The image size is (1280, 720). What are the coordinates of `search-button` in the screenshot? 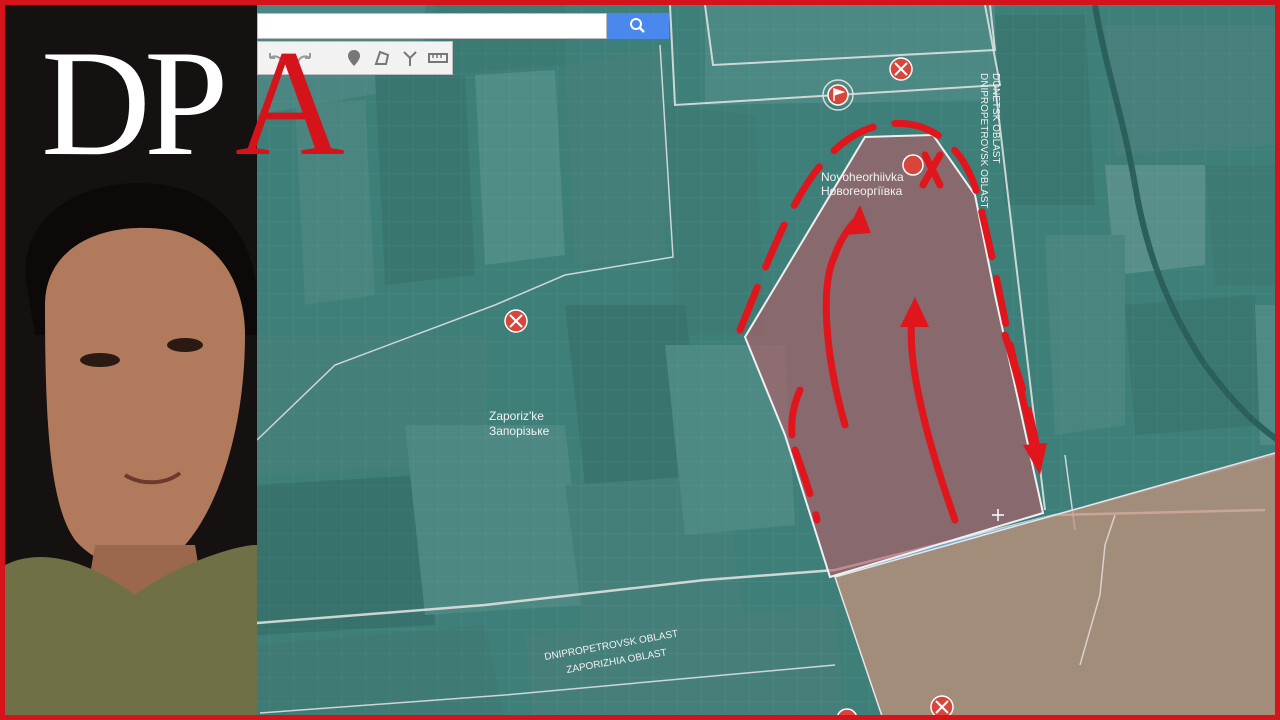 It's located at (638, 26).